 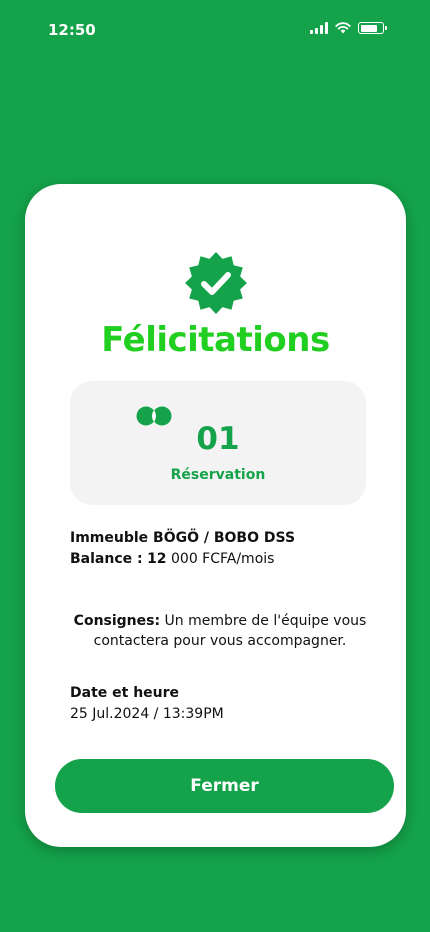 What do you see at coordinates (183, 538) in the screenshot?
I see `property-name: Immeuble BÖGÖ / BOBO DSS` at bounding box center [183, 538].